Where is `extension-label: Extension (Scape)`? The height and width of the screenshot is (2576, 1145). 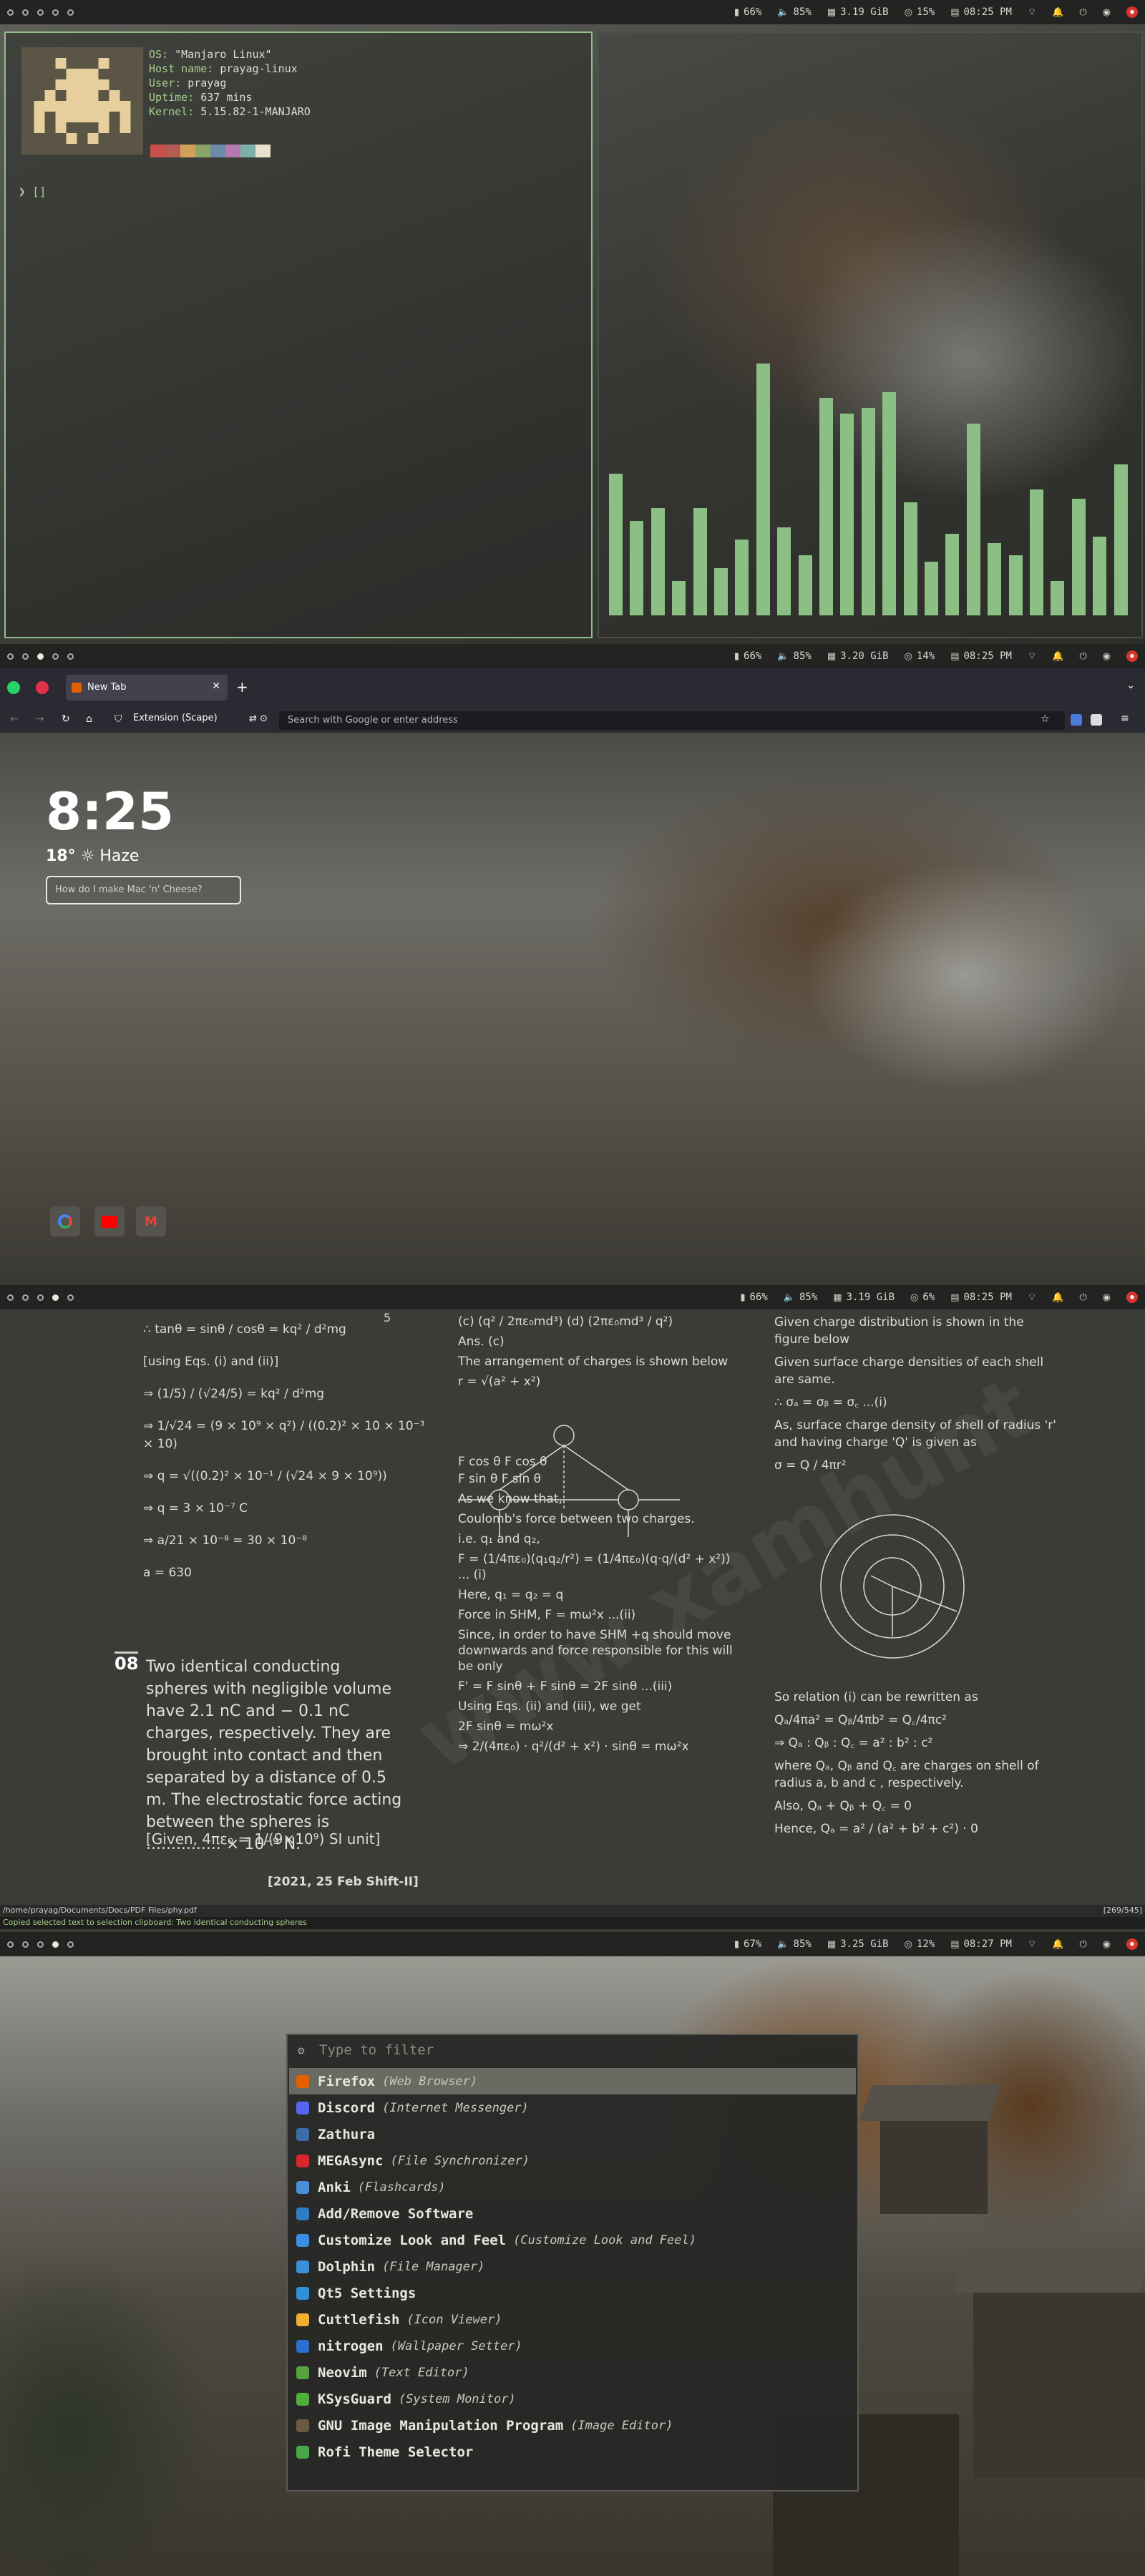
extension-label: Extension (Scape) is located at coordinates (175, 718).